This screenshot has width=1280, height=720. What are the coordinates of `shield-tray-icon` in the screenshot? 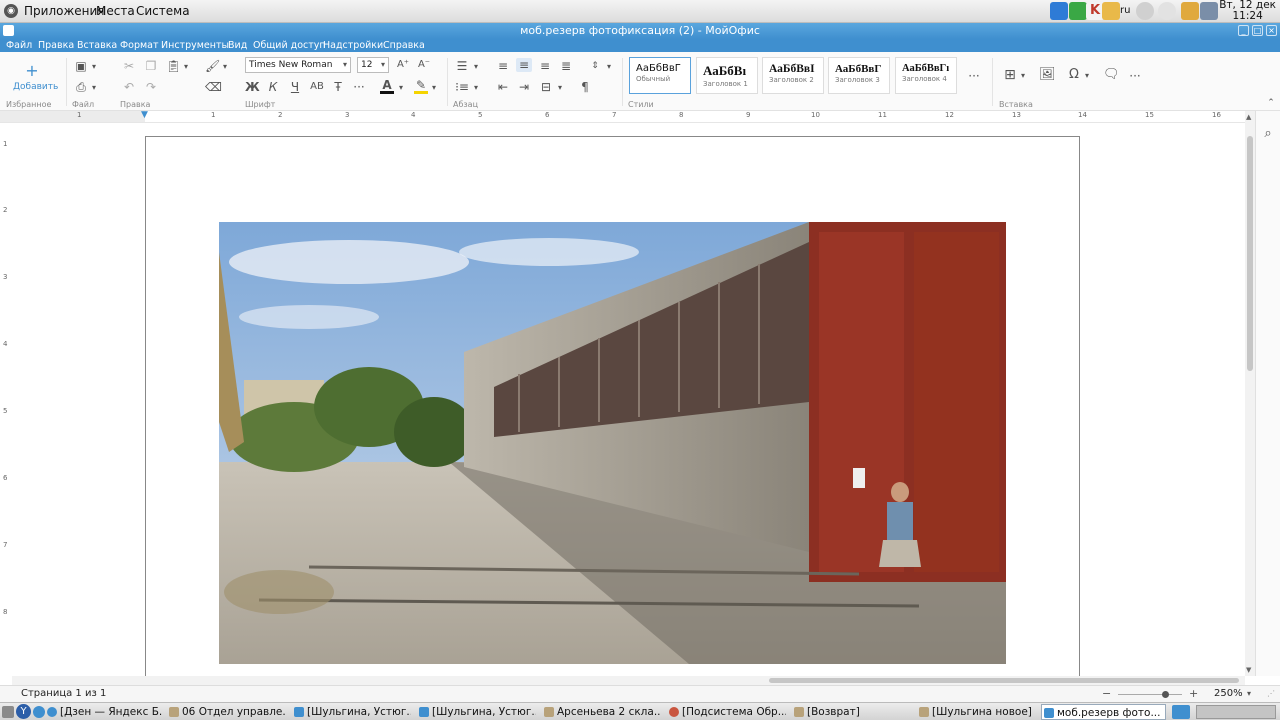 It's located at (1059, 11).